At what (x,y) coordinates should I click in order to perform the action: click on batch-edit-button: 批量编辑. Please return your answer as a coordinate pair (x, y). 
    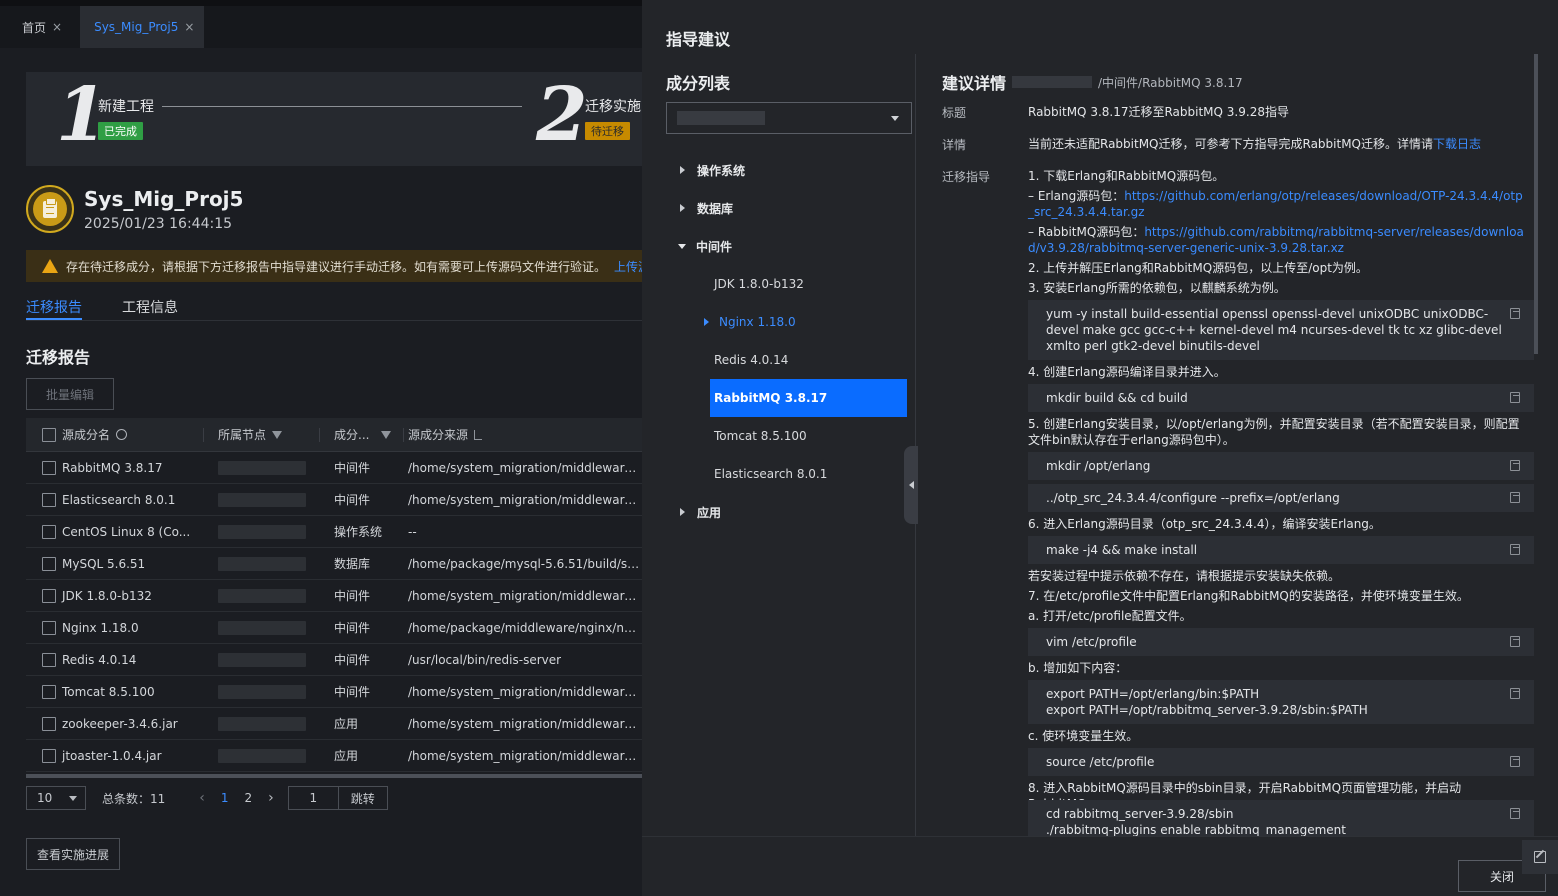
    Looking at the image, I should click on (70, 394).